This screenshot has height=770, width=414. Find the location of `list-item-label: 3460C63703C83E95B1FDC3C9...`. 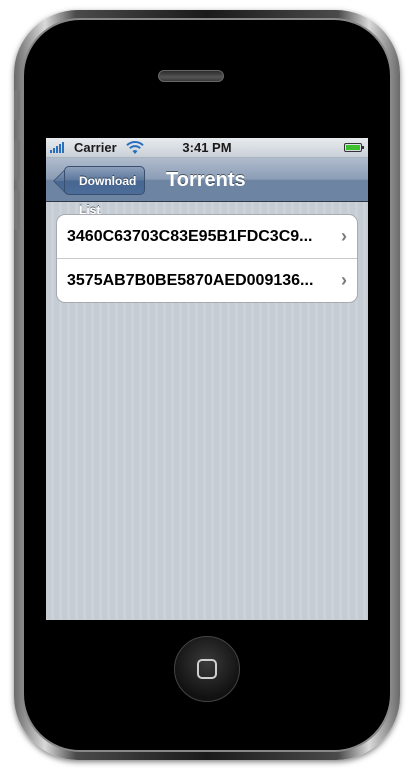

list-item-label: 3460C63703C83E95B1FDC3C9... is located at coordinates (190, 236).